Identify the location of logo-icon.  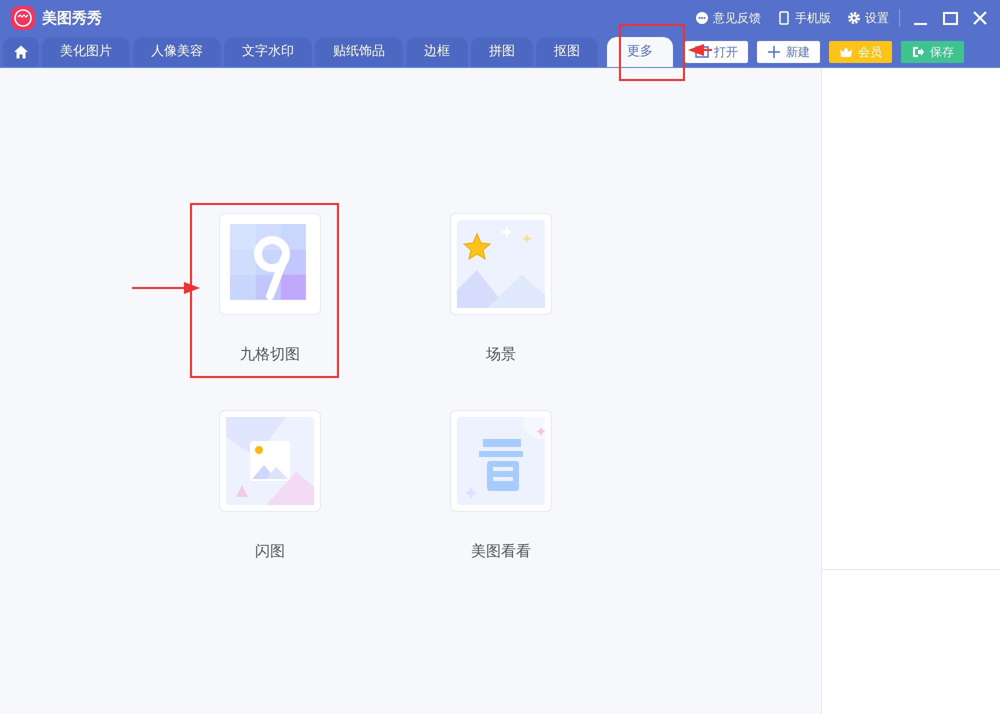
(23, 18).